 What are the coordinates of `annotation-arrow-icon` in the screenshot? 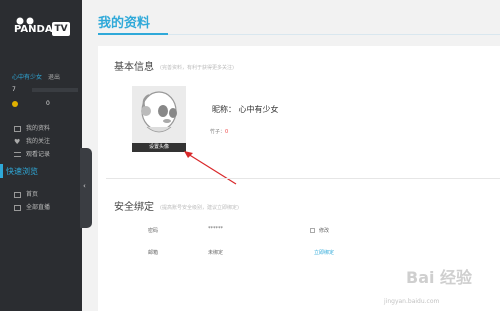 It's located at (210, 168).